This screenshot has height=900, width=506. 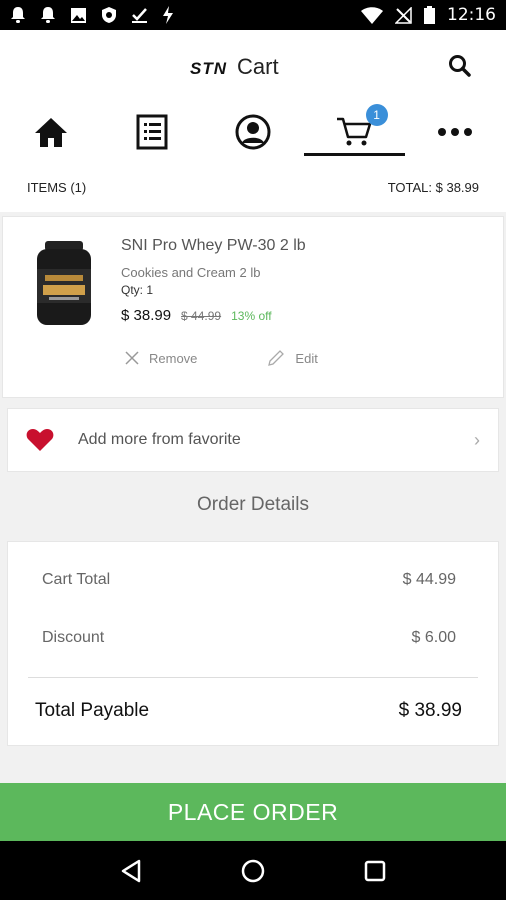 I want to click on shield-icon, so click(x=109, y=15).